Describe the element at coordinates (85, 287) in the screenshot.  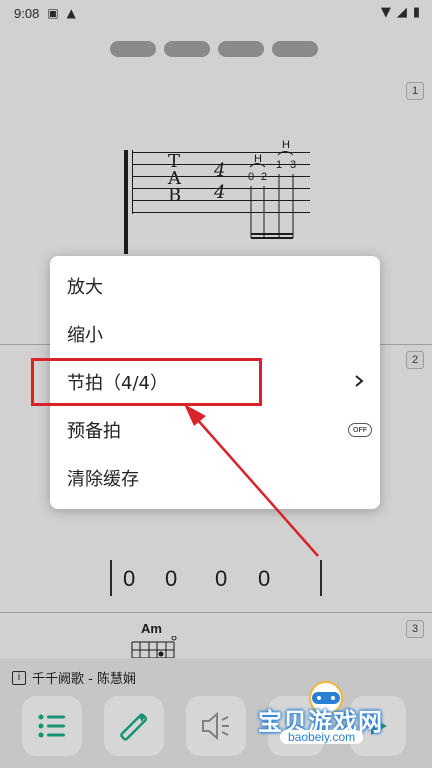
I see `menu-item-label: 放大` at that location.